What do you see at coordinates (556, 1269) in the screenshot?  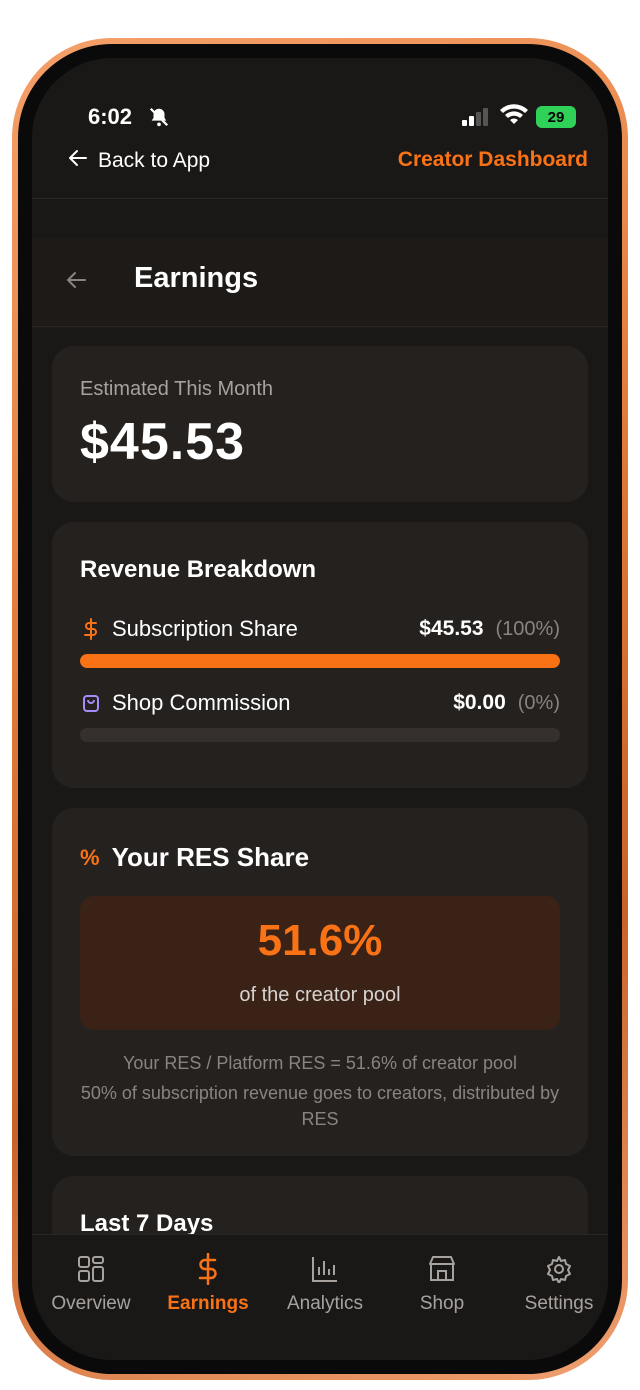 I see `gear-icon` at bounding box center [556, 1269].